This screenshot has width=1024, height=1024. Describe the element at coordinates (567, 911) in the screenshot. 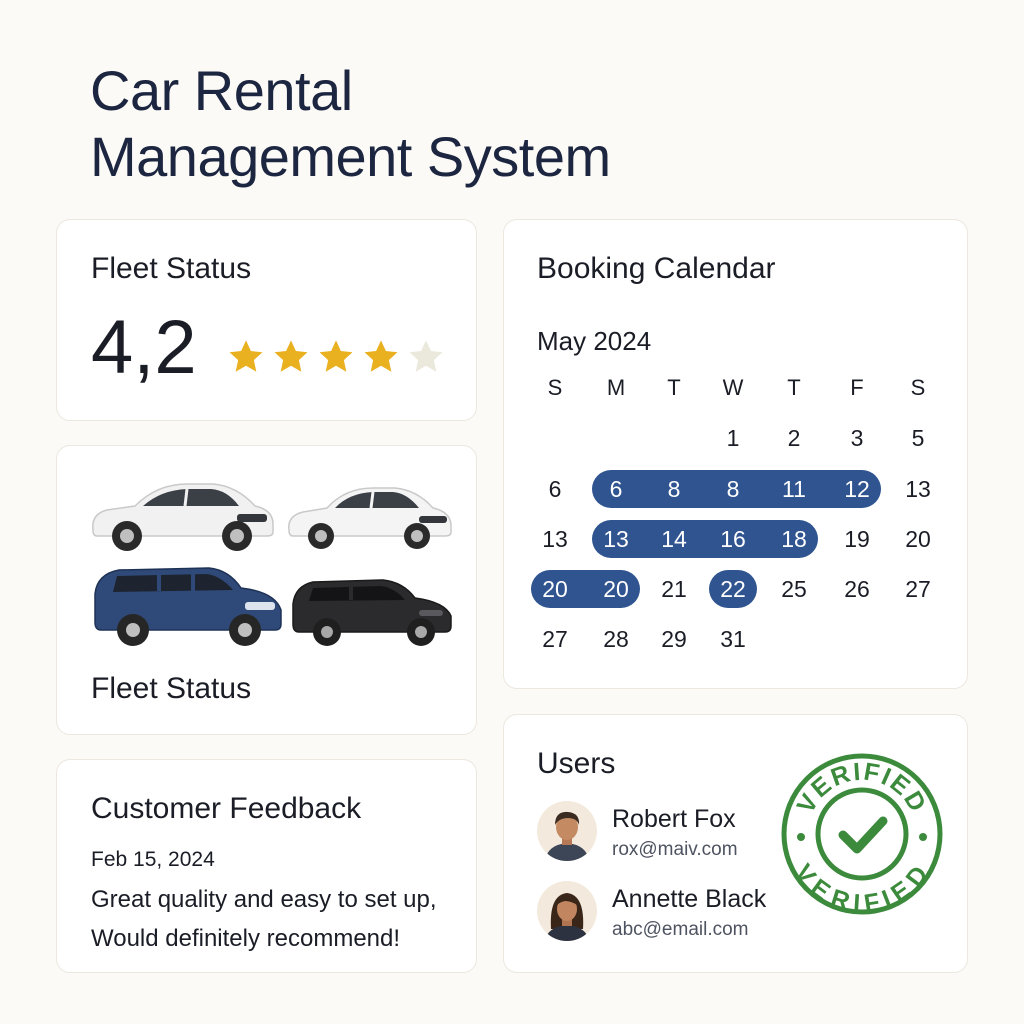

I see `female-avatar-icon` at that location.